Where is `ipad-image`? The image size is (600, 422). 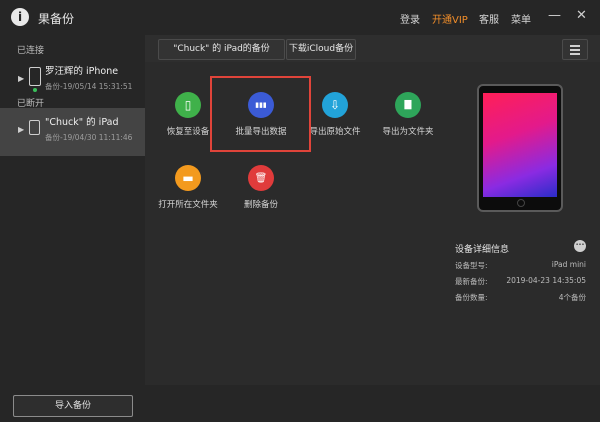 ipad-image is located at coordinates (520, 148).